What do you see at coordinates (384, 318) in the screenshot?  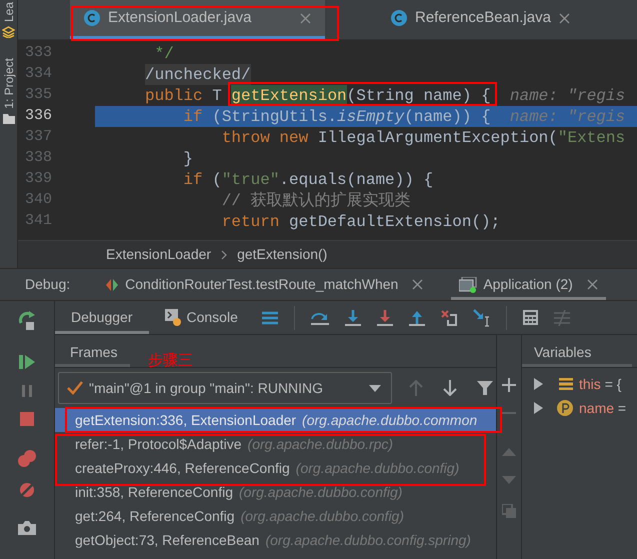 I see `force-step-into-icon` at bounding box center [384, 318].